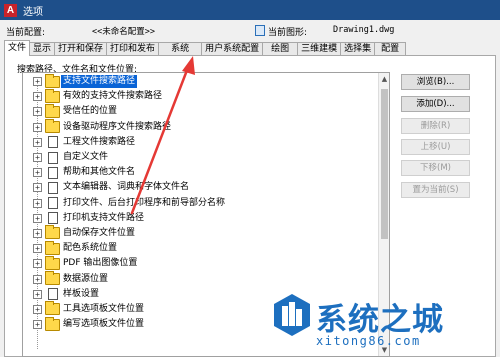 This screenshot has width=500, height=357. What do you see at coordinates (99, 82) in the screenshot?
I see `tree-item-label: 支持文件搜索路径` at bounding box center [99, 82].